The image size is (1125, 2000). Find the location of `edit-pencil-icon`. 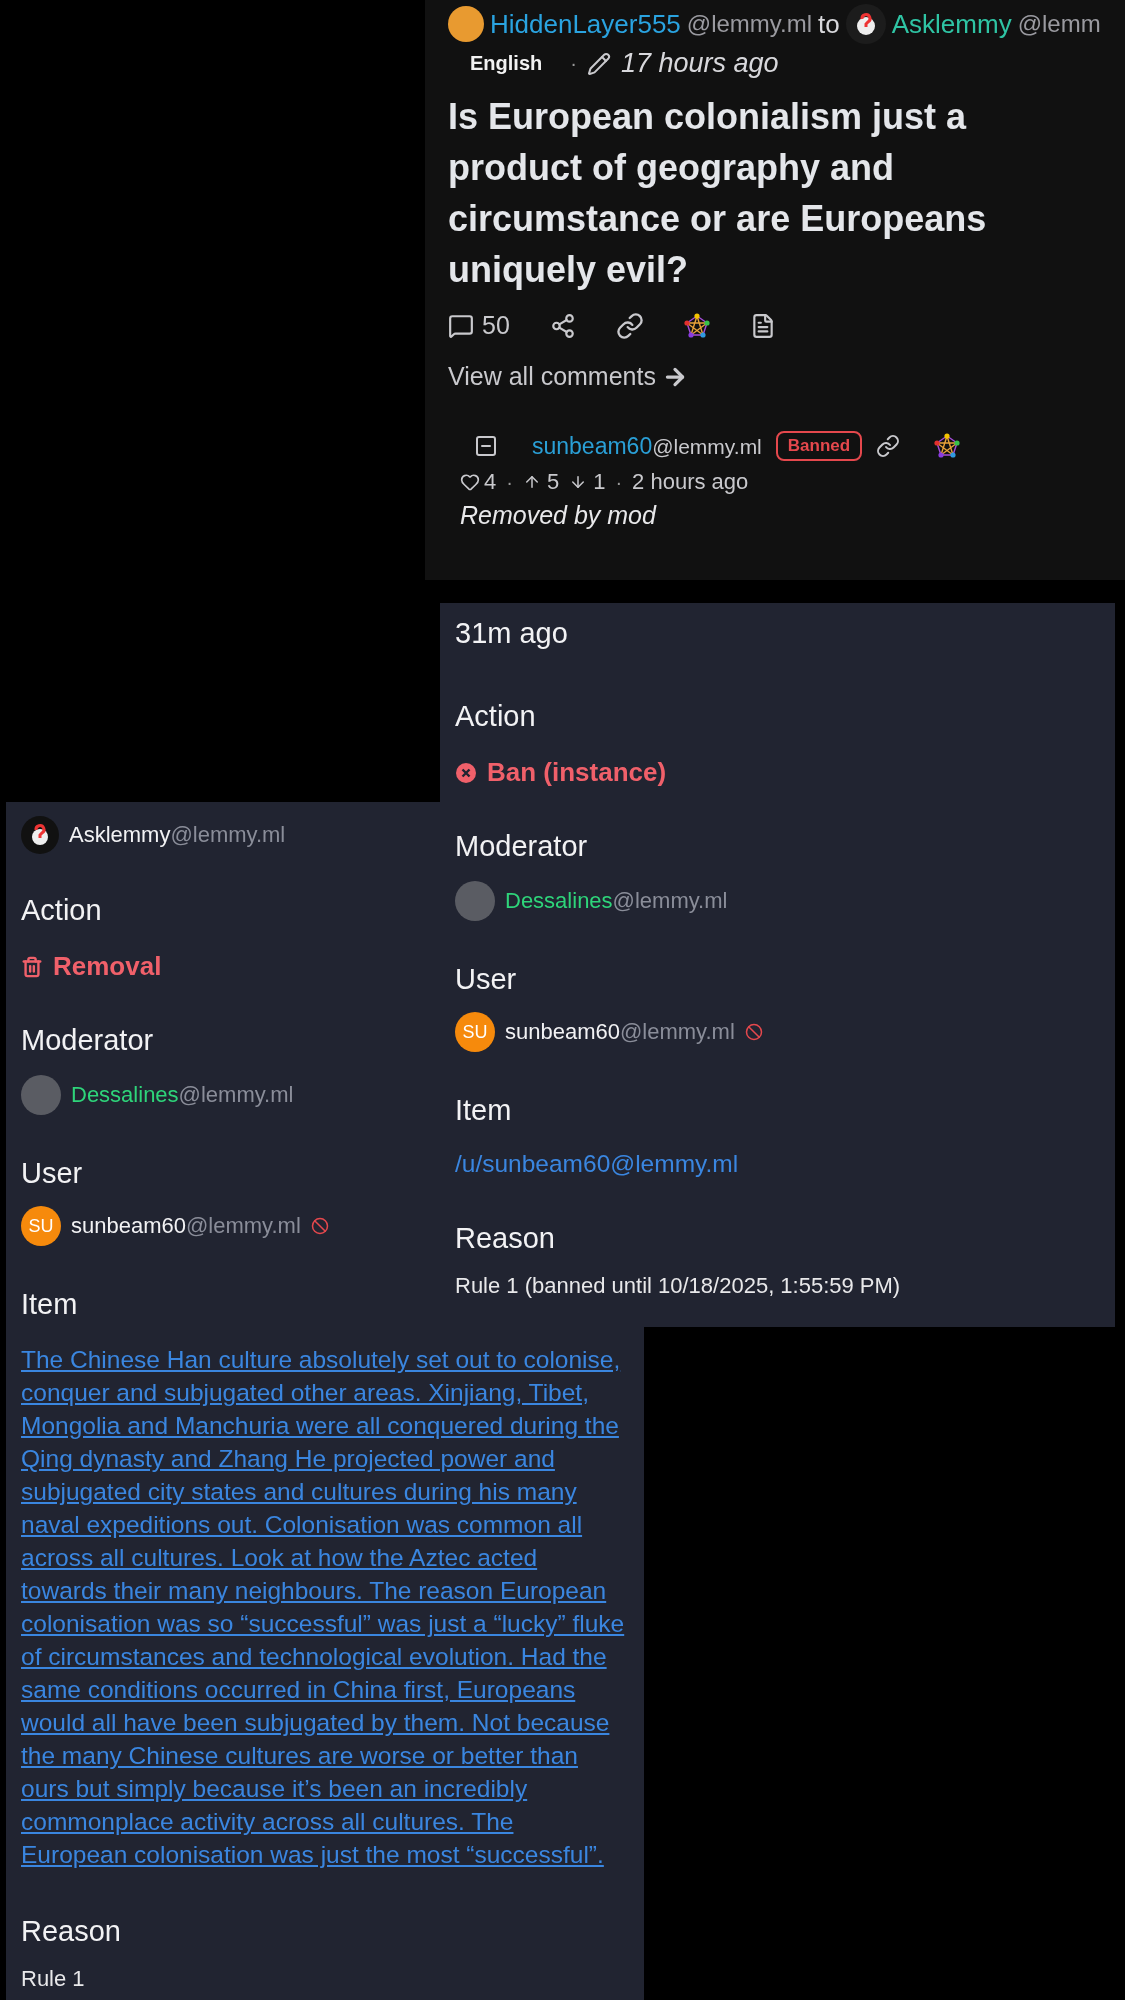

edit-pencil-icon is located at coordinates (598, 63).